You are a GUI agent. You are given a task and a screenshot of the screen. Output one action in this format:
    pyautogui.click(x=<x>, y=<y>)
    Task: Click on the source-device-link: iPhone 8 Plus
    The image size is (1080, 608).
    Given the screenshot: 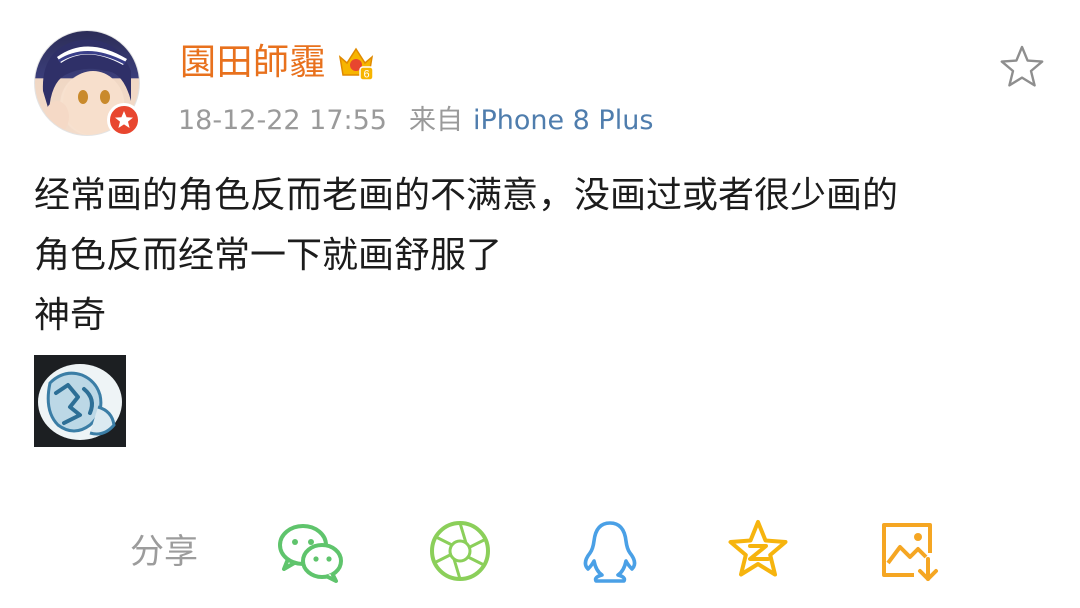 What is the action you would take?
    pyautogui.click(x=563, y=121)
    